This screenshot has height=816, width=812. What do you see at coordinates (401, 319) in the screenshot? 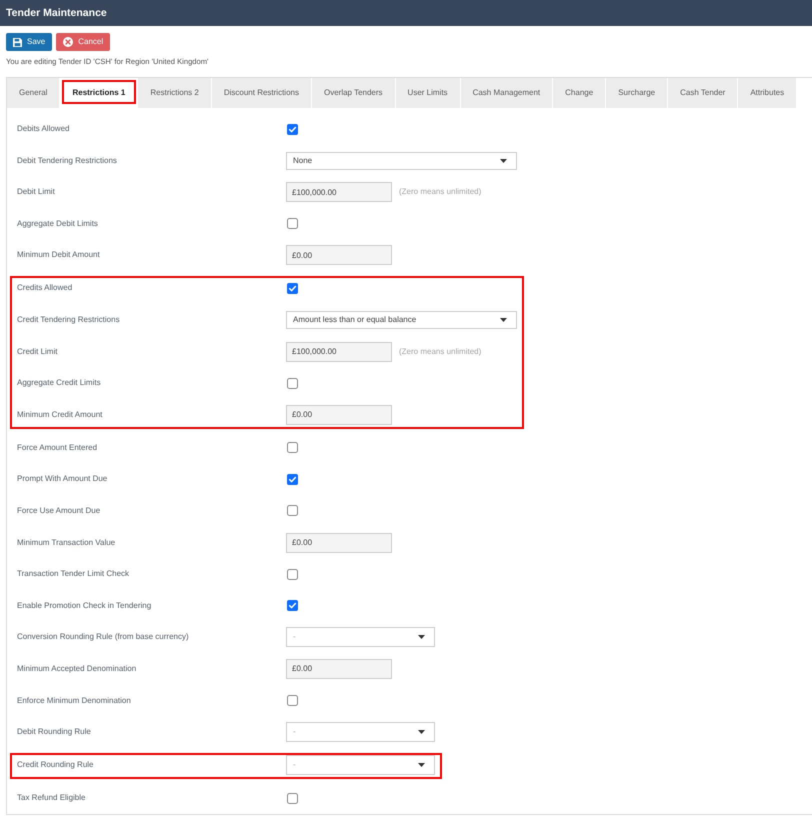
I see `dropdown-field: Amount less than or equal balance` at bounding box center [401, 319].